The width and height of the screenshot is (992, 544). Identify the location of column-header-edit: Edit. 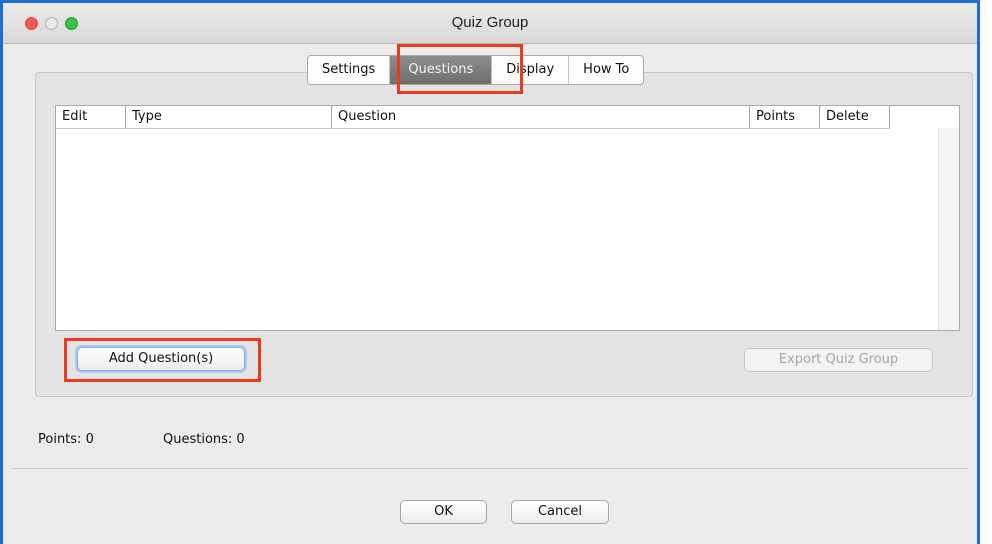
(91, 117).